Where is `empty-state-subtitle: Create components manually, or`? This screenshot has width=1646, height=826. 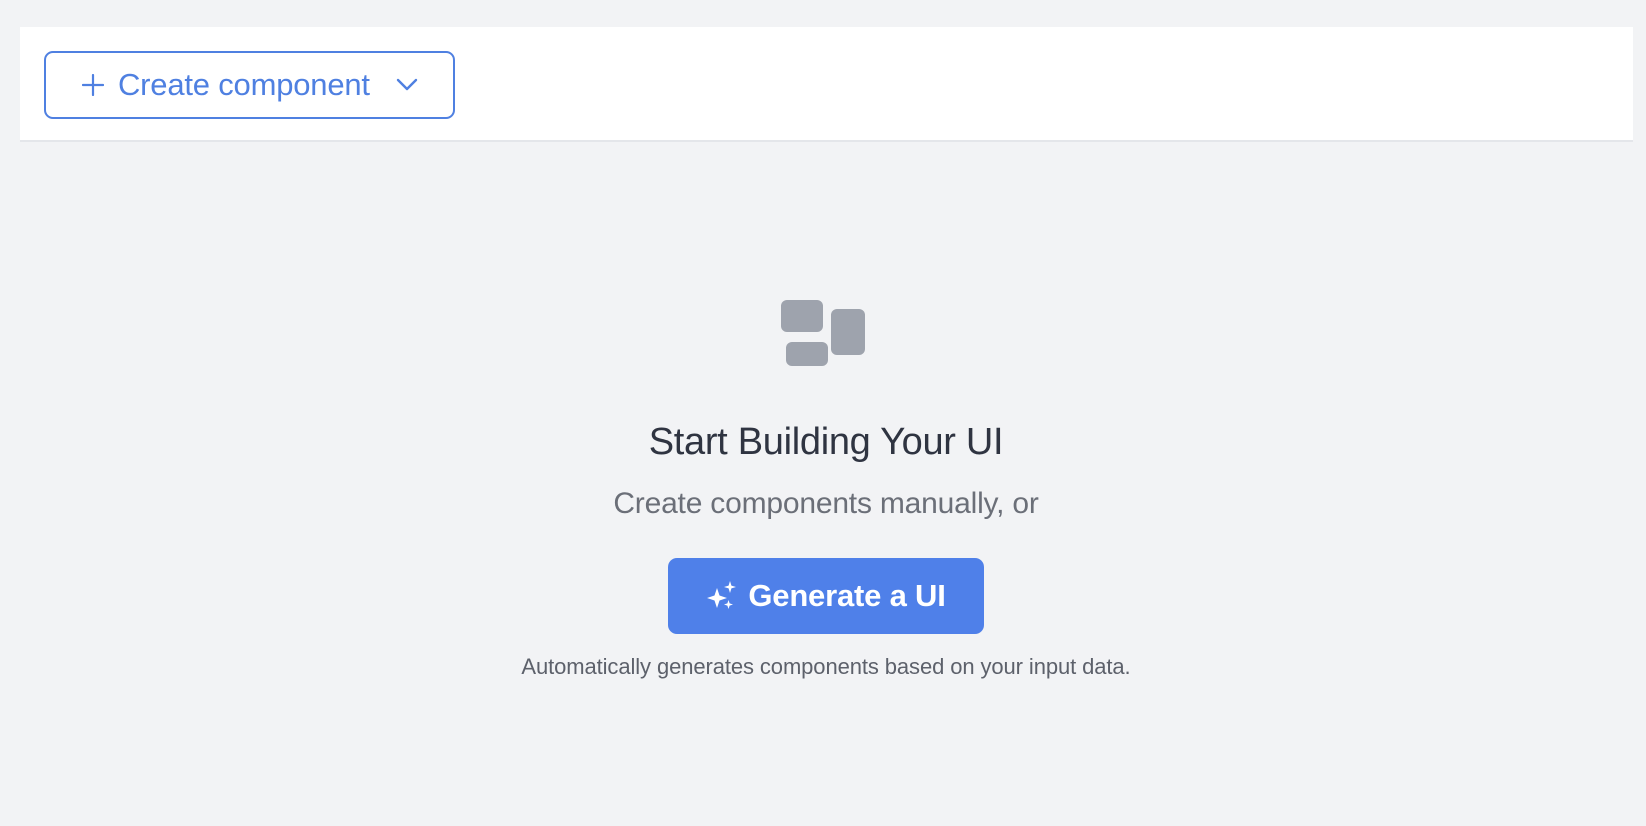 empty-state-subtitle: Create components manually, or is located at coordinates (826, 503).